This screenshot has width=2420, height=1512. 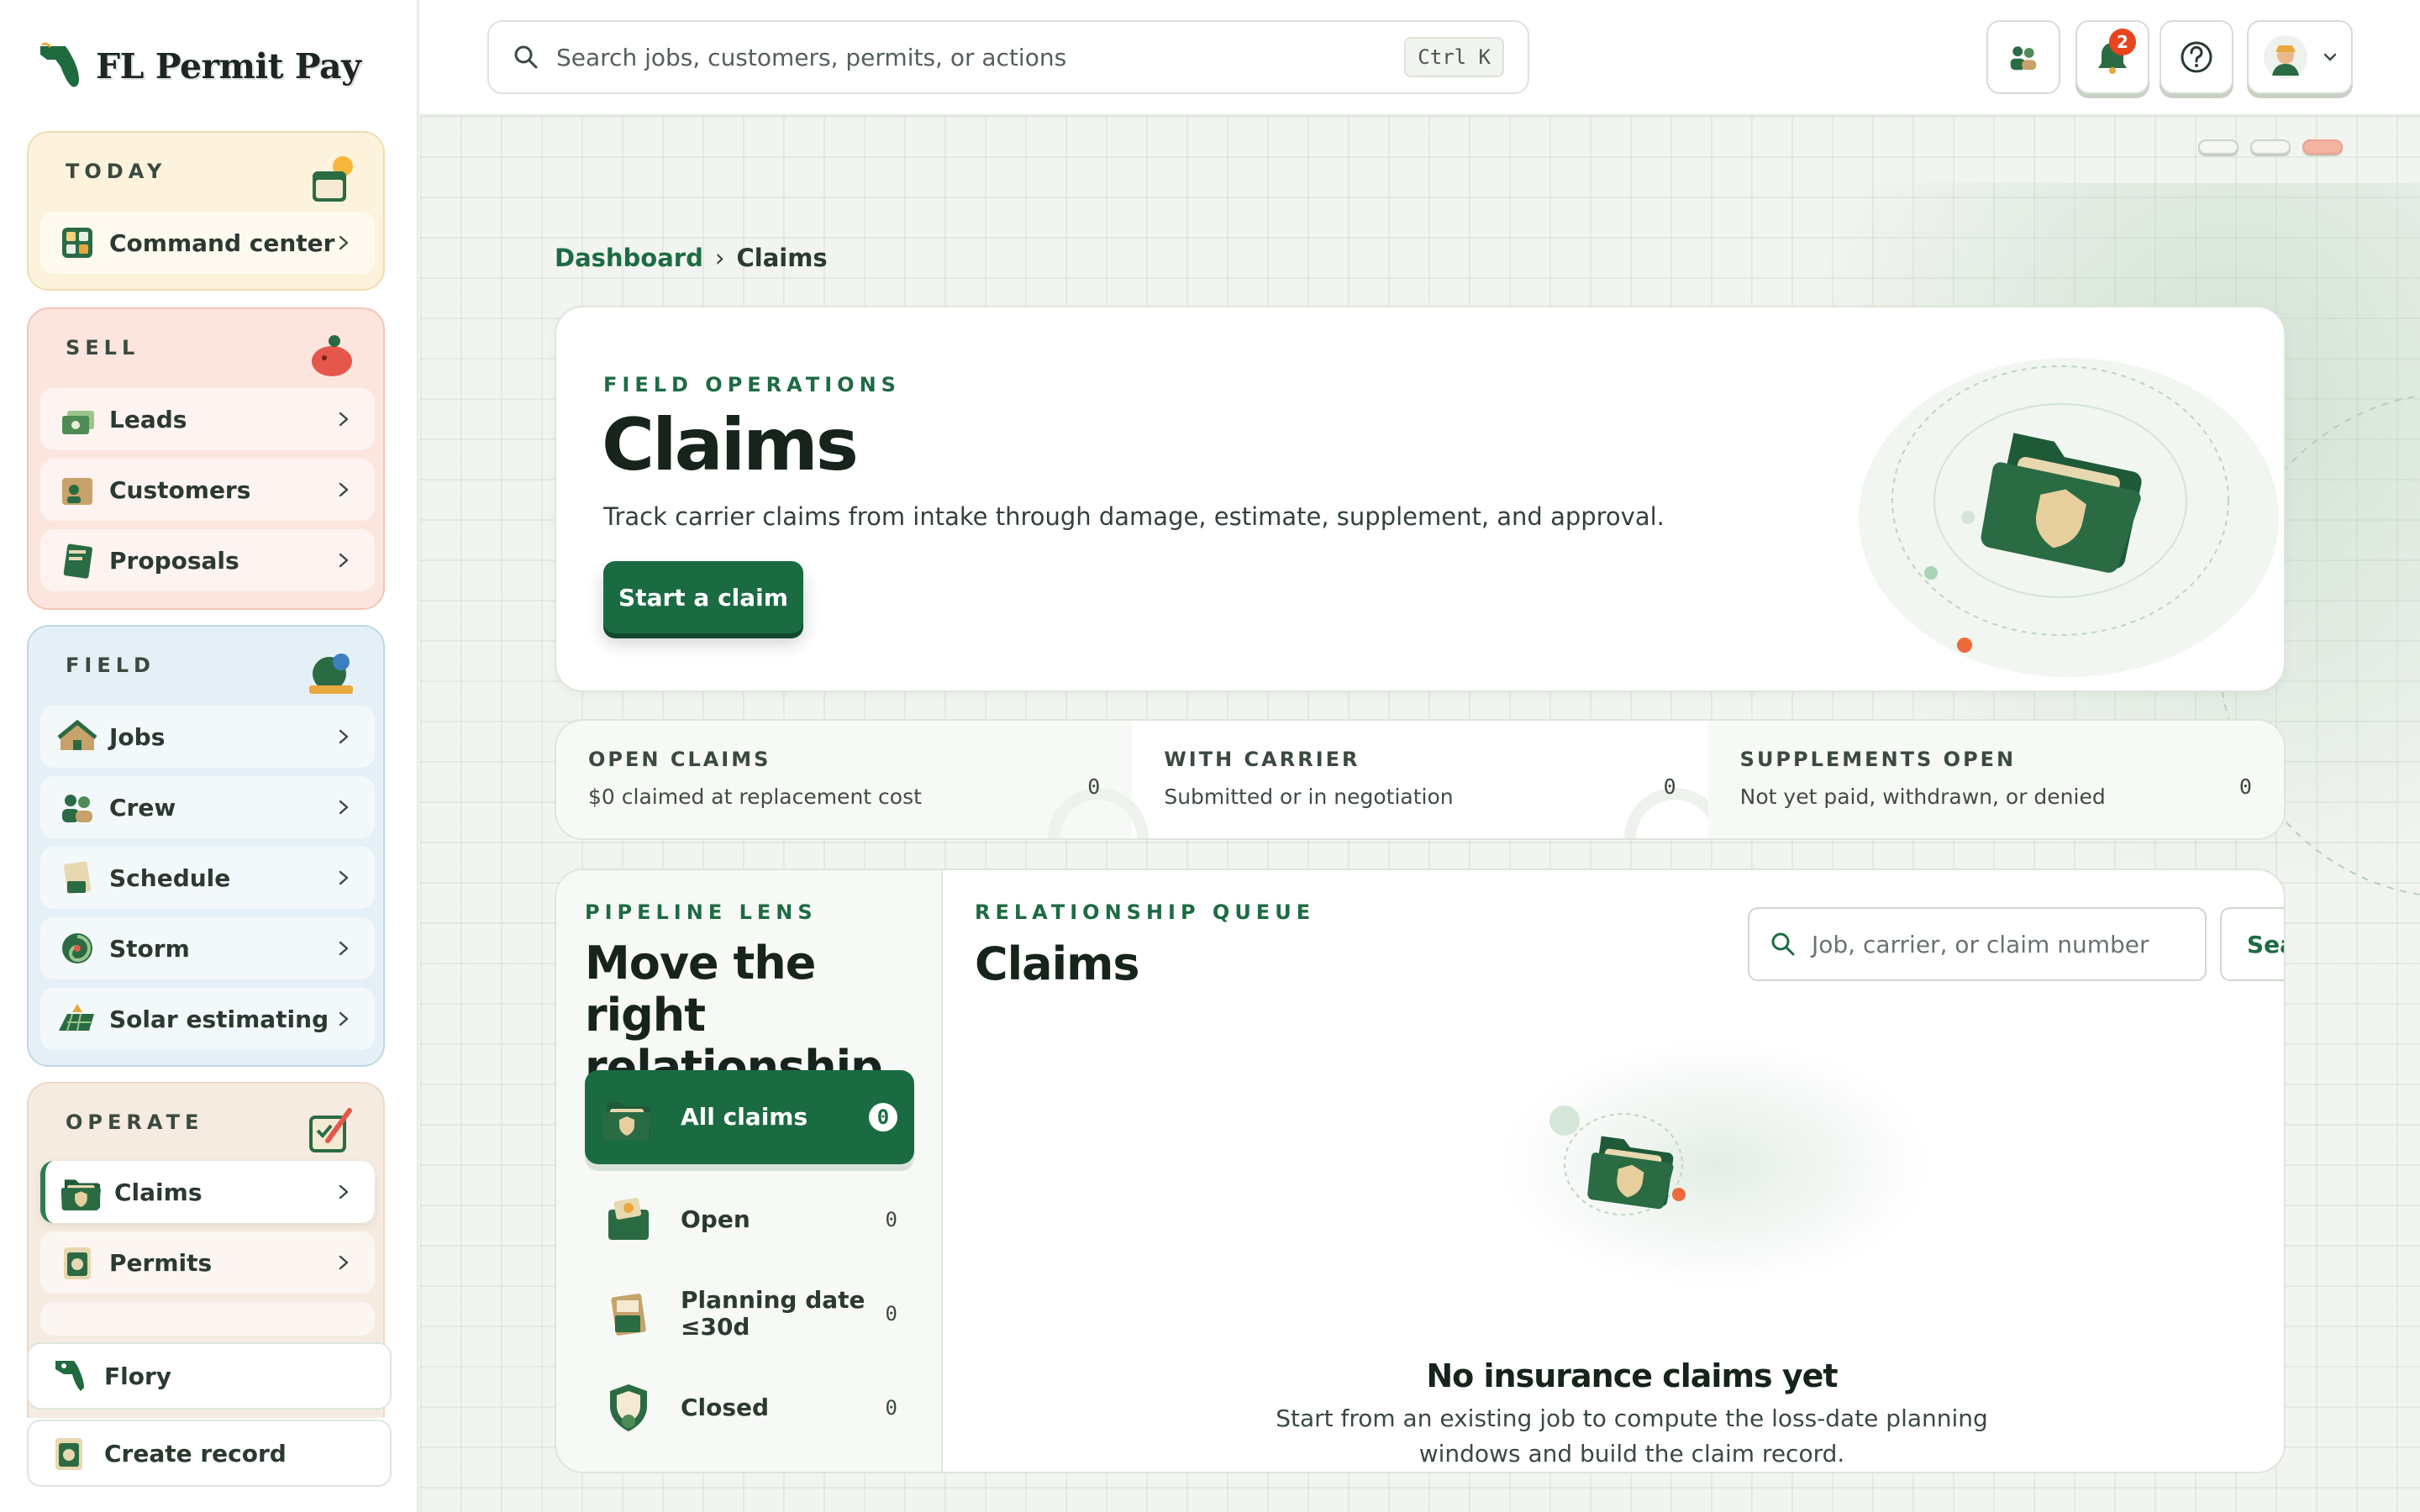 I want to click on breadcrumb-current: Claims, so click(x=782, y=258).